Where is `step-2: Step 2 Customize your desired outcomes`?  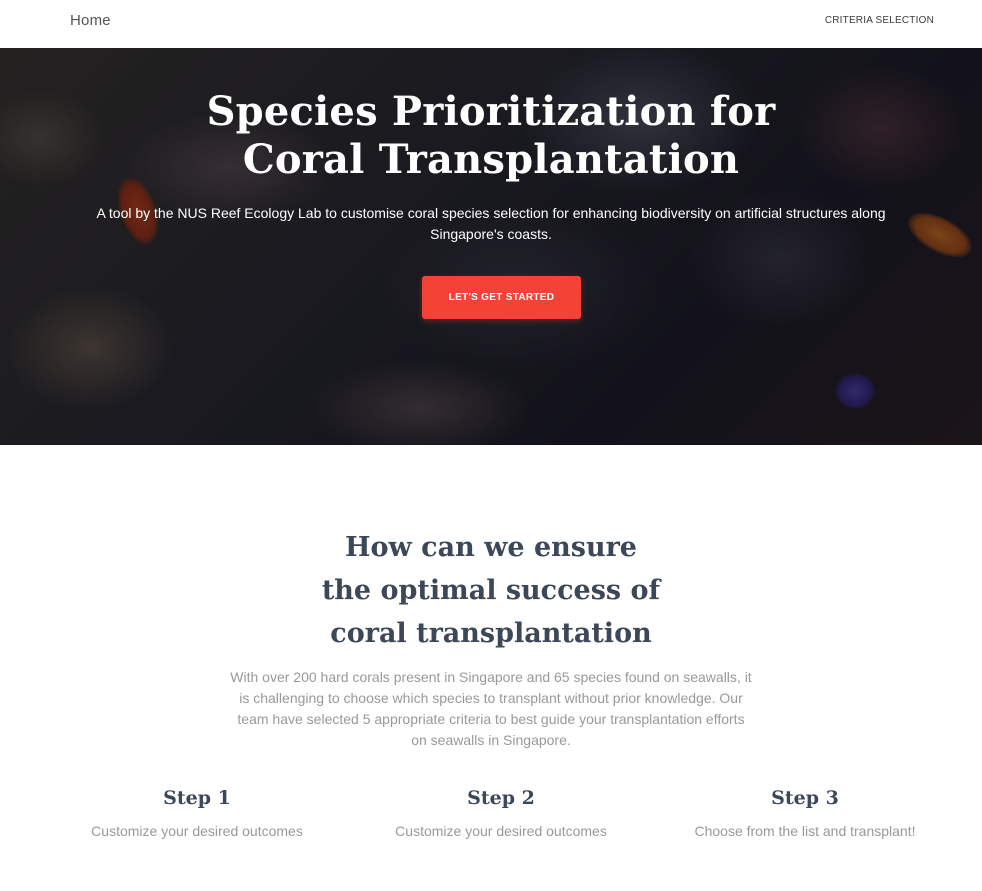 step-2: Step 2 Customize your desired outcomes is located at coordinates (501, 812).